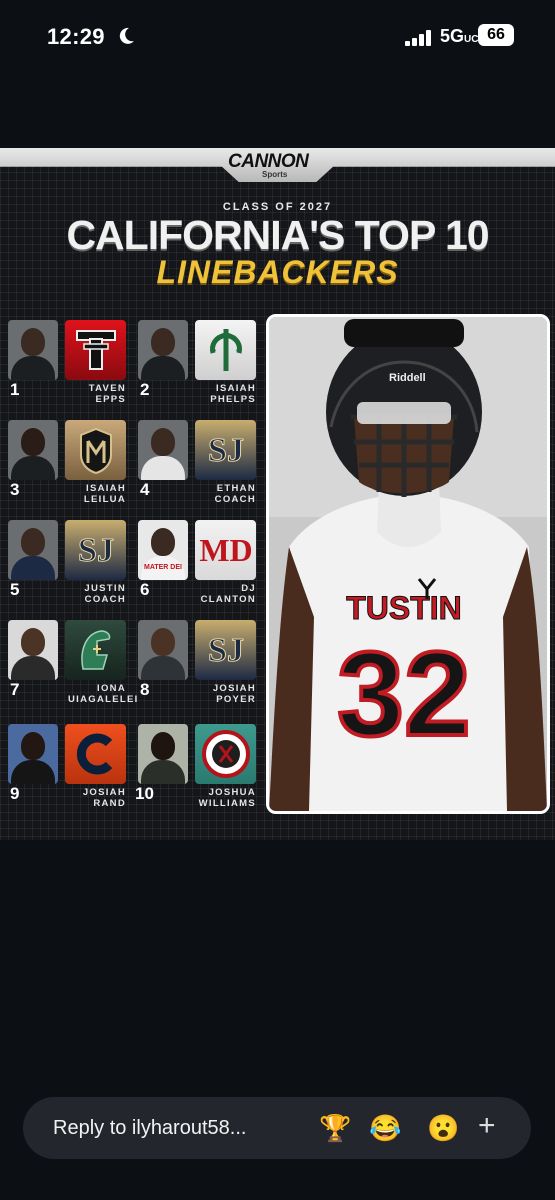 This screenshot has height=1200, width=555. I want to click on brand-sub: Sports, so click(275, 174).